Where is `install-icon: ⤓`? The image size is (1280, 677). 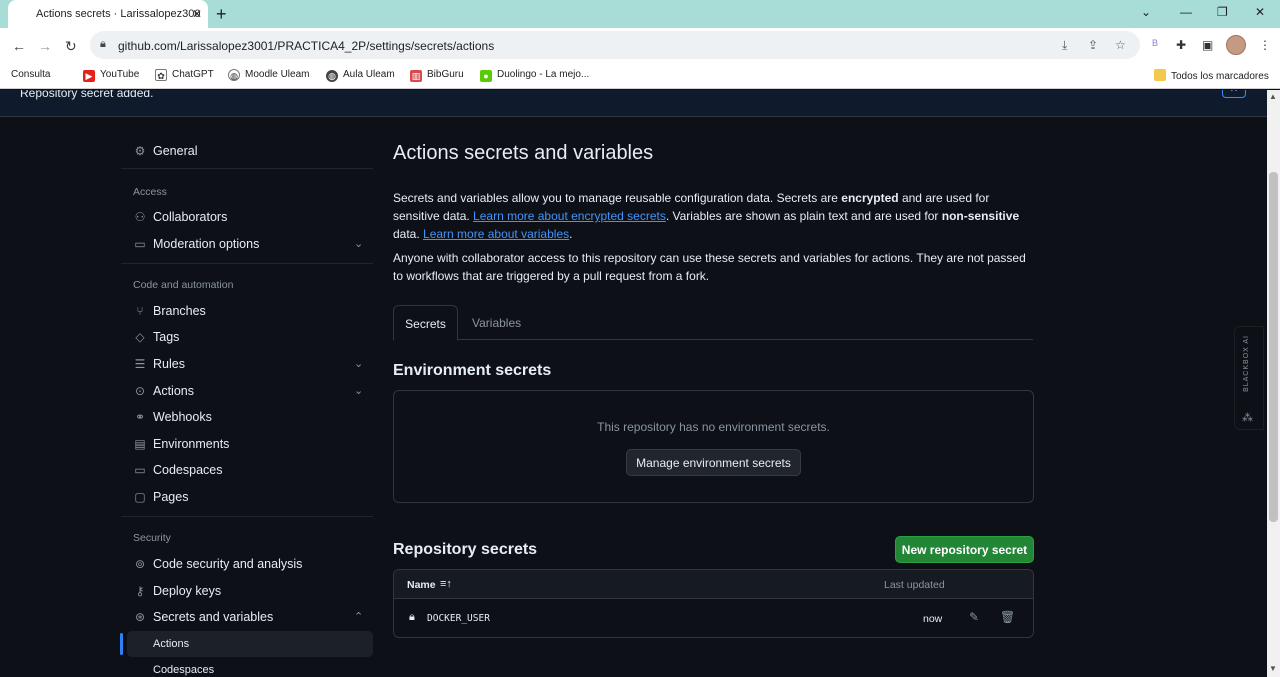 install-icon: ⤓ is located at coordinates (1064, 45).